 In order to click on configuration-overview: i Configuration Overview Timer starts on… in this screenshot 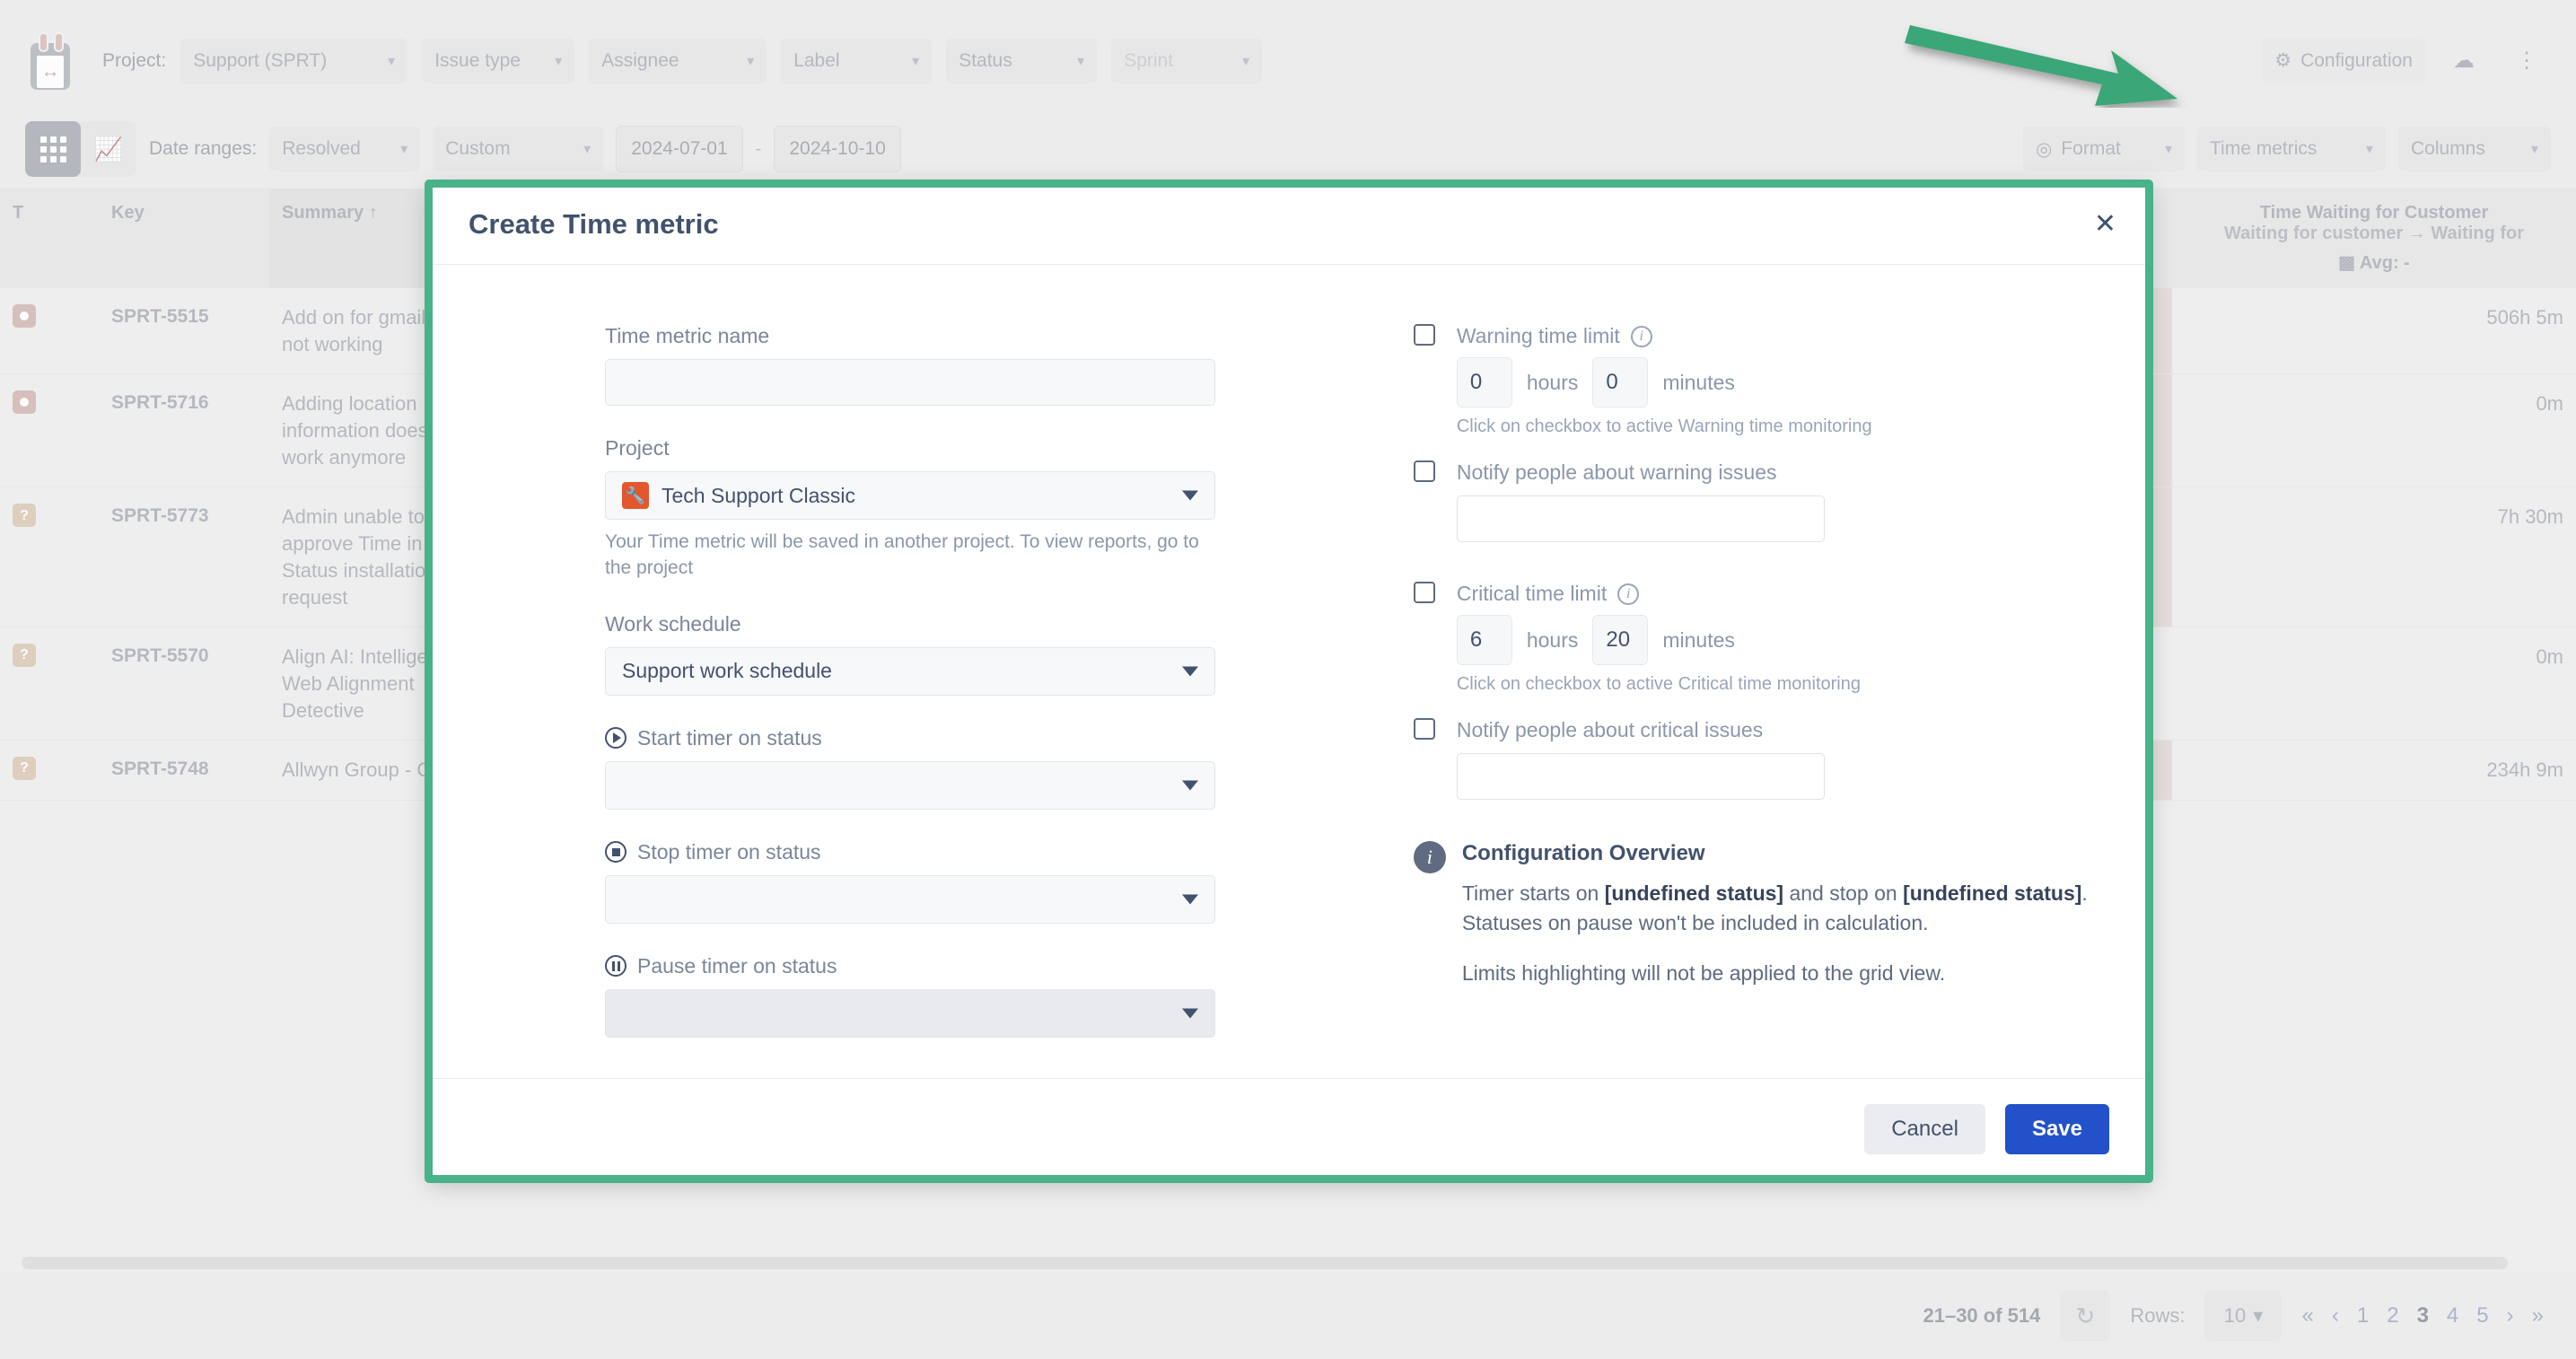, I will do `click(1761, 924)`.